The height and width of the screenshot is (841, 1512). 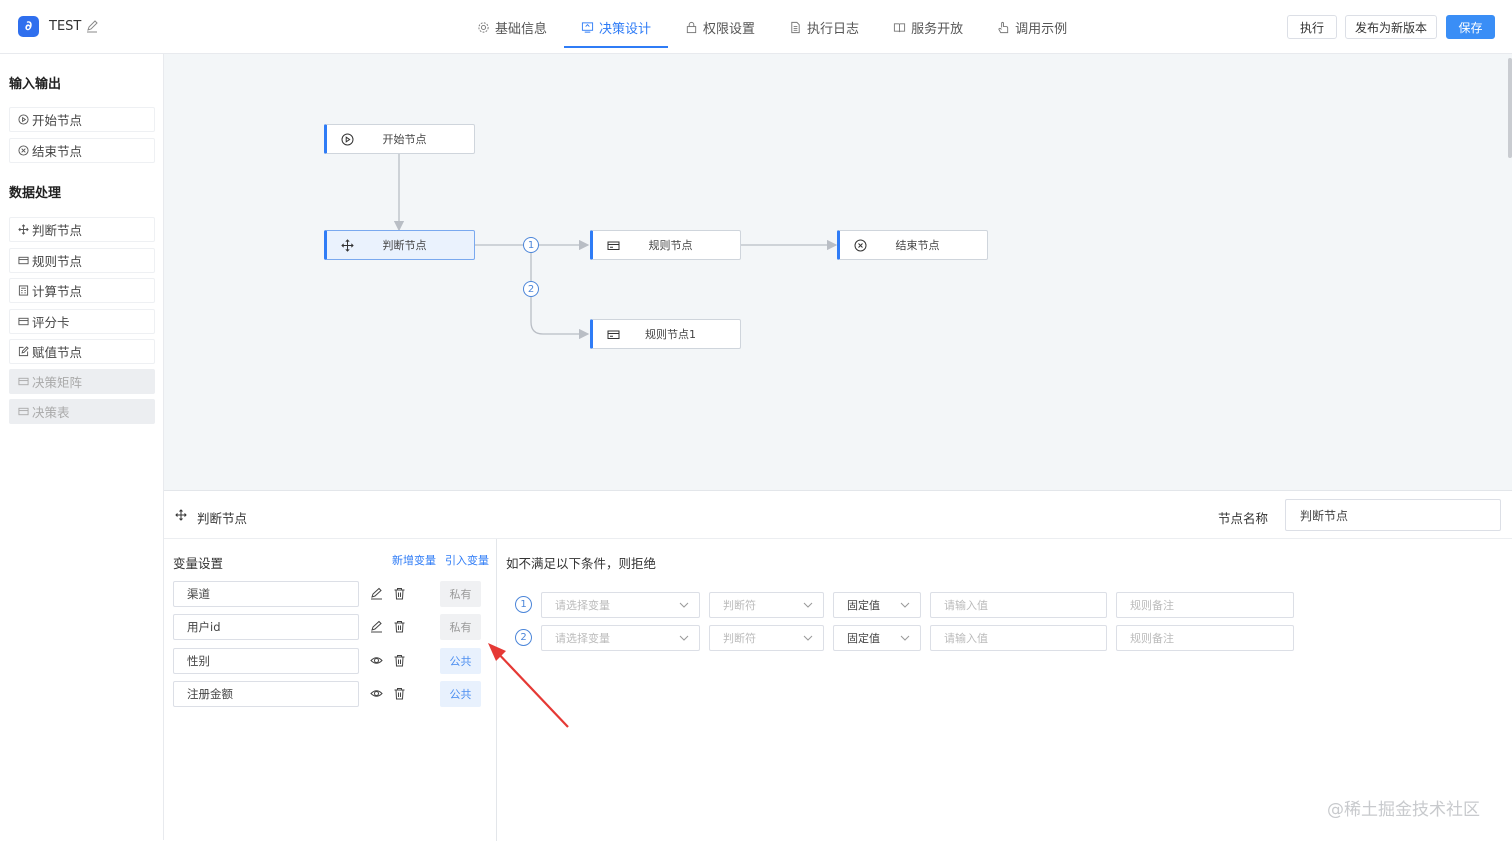 I want to click on tab-label: 服务开放, so click(x=937, y=29).